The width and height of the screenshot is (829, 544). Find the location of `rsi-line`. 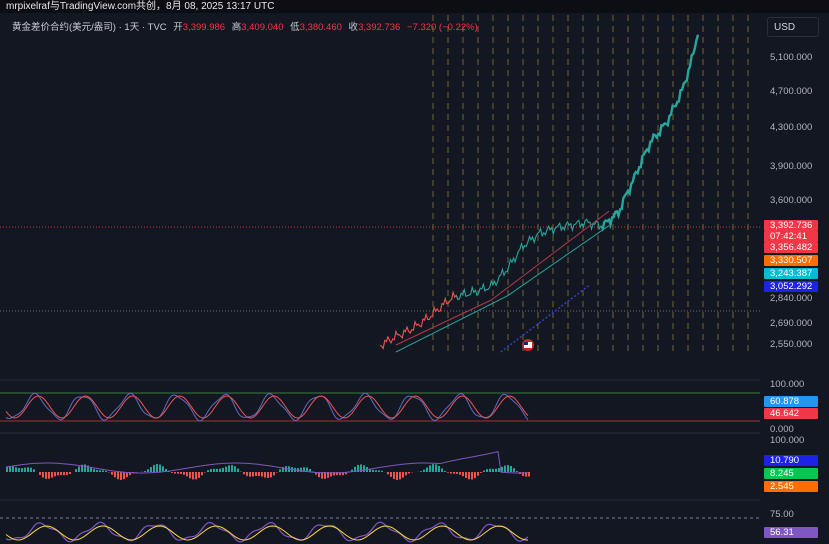

rsi-line is located at coordinates (267, 532).